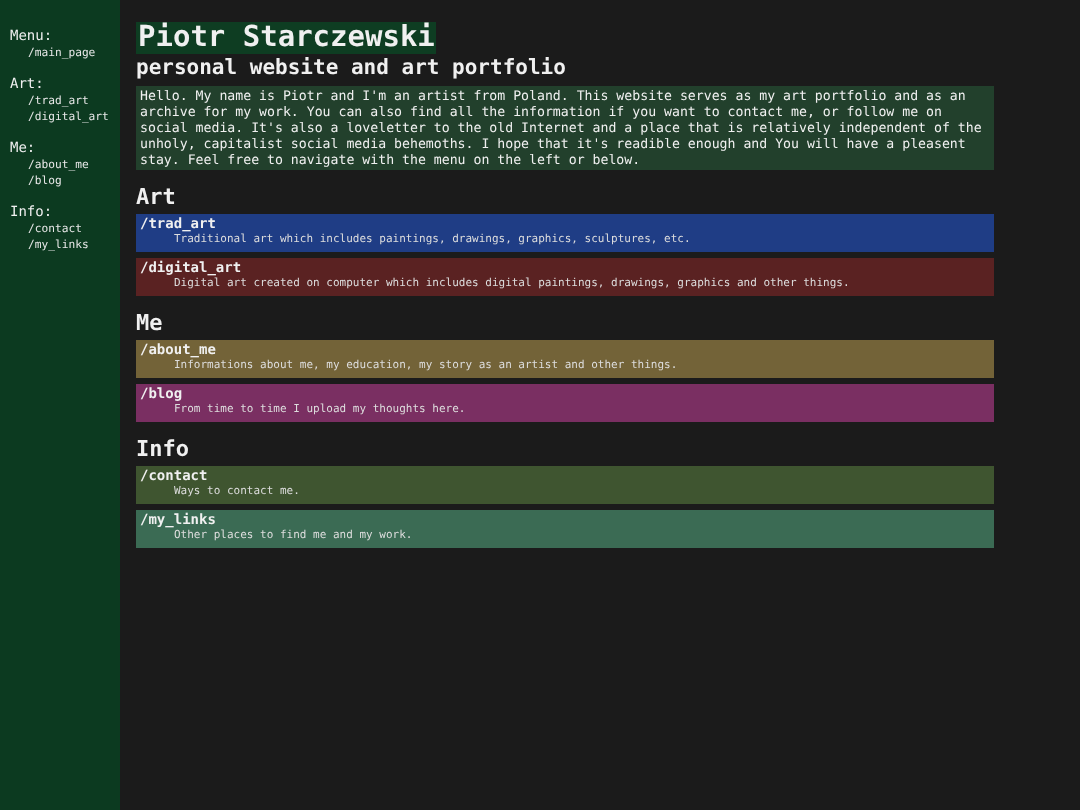 Image resolution: width=1080 pixels, height=810 pixels. What do you see at coordinates (157, 198) in the screenshot?
I see `section-heading: Art` at bounding box center [157, 198].